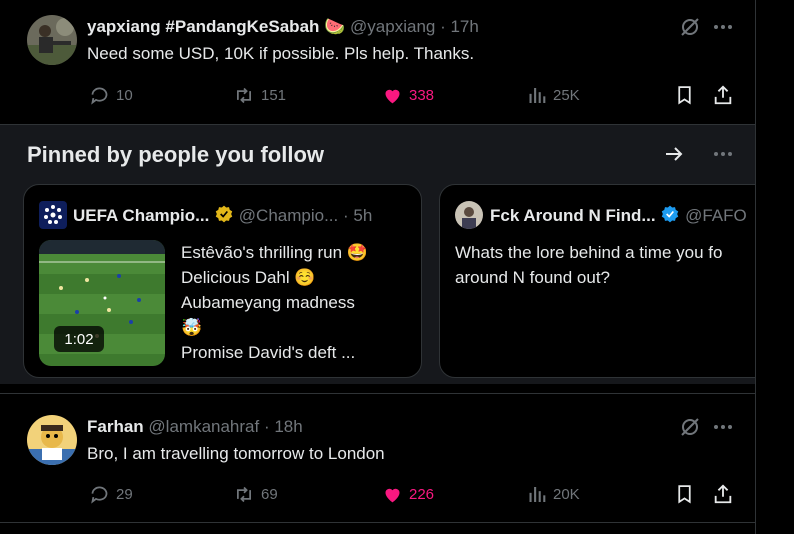  I want to click on views-button: 20K, so click(553, 494).